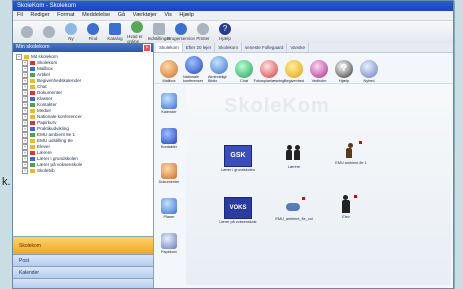 The width and height of the screenshot is (463, 289). Describe the element at coordinates (20, 15) in the screenshot. I see `menu-fil: Fil` at that location.